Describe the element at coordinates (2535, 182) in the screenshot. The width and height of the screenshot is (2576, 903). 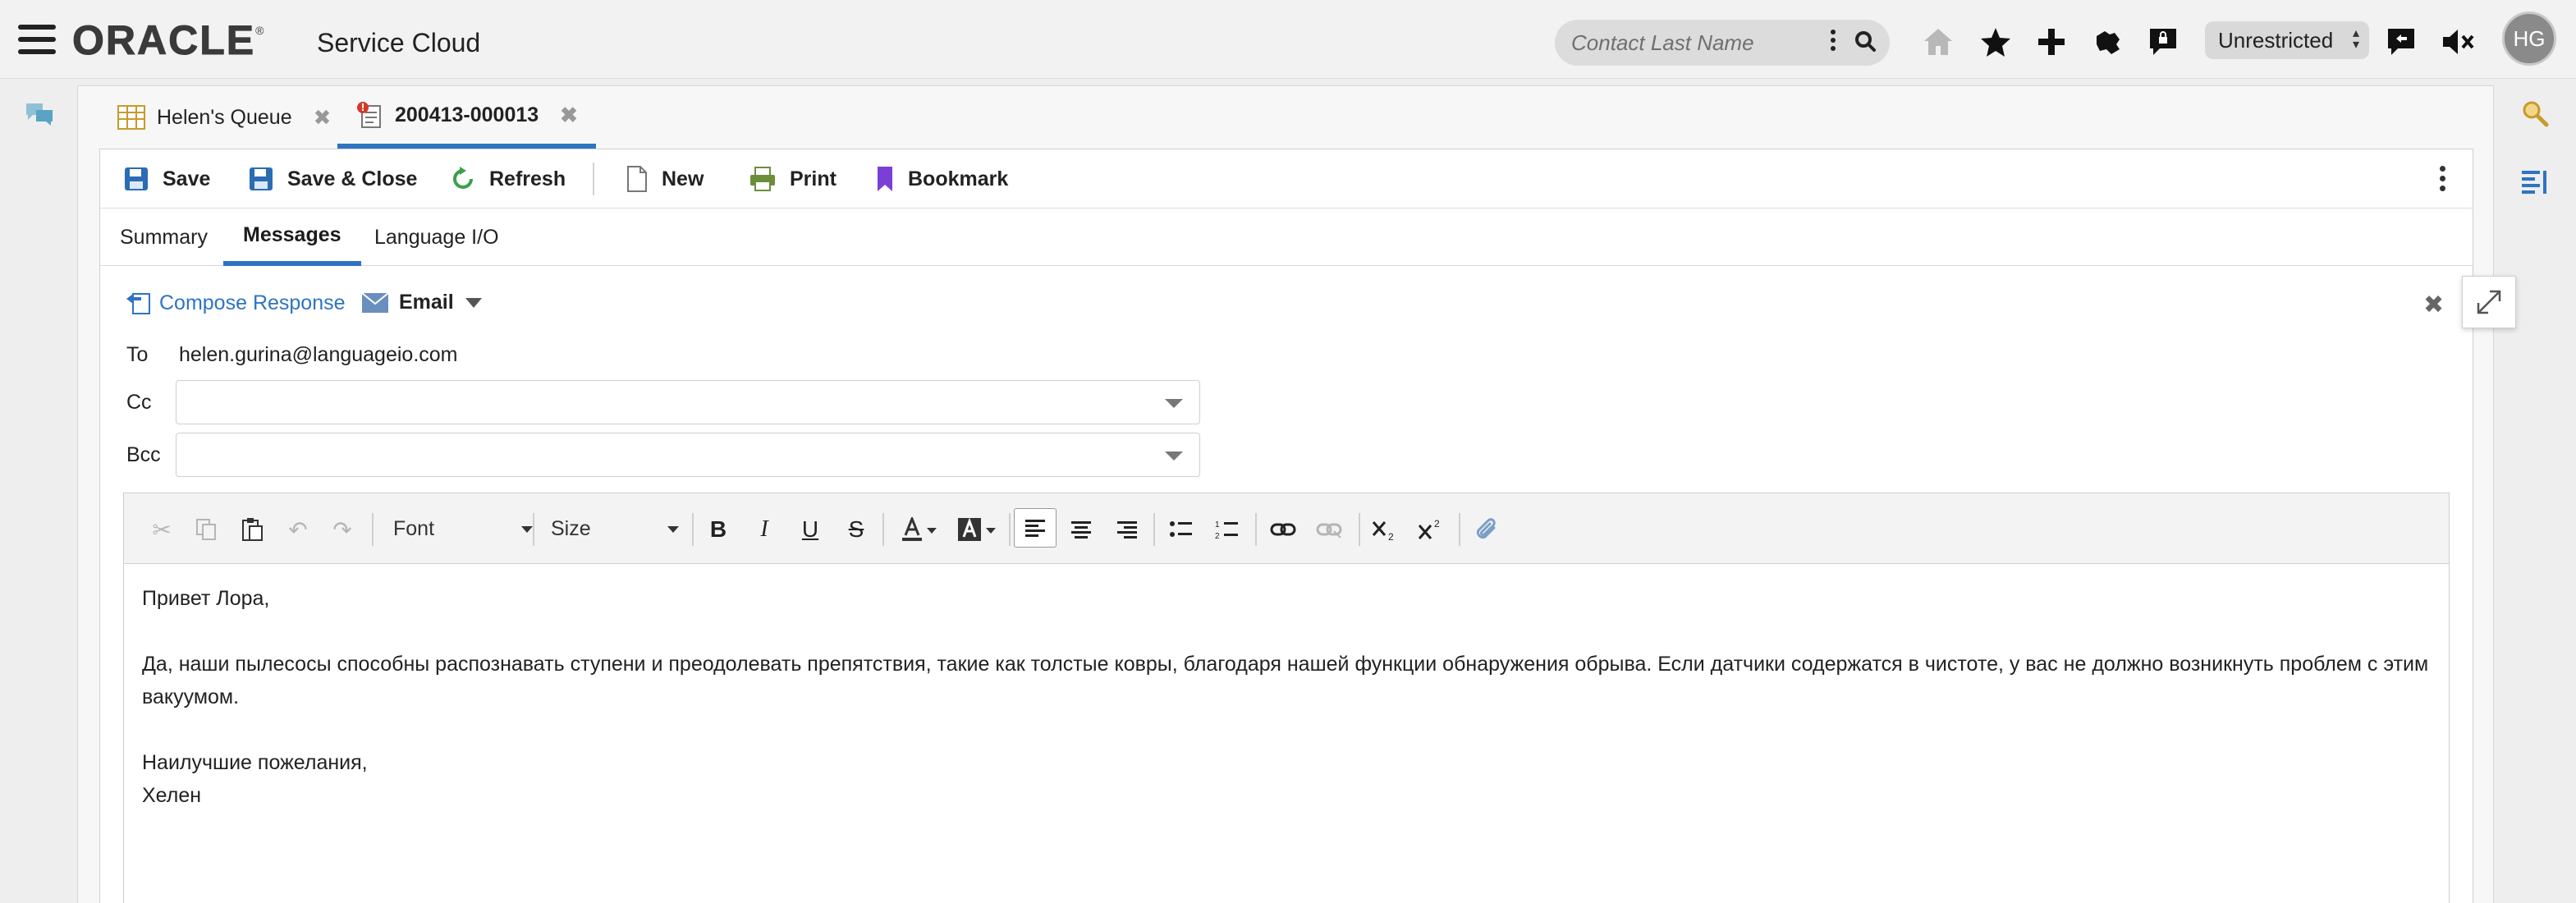
I see `list-view-icon` at that location.